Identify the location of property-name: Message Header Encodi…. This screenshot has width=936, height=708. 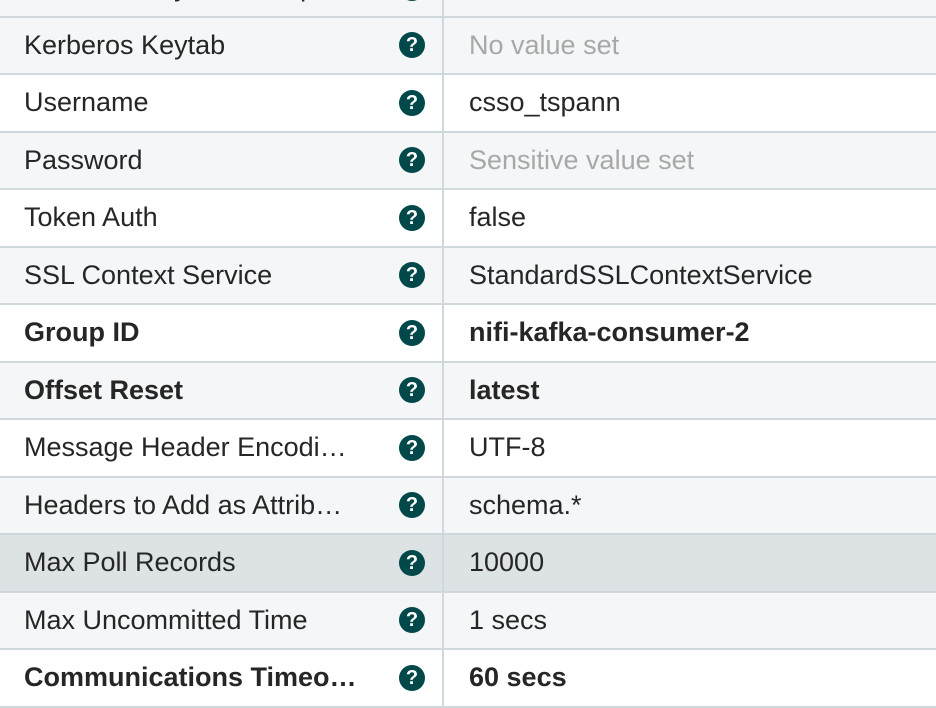
(185, 447).